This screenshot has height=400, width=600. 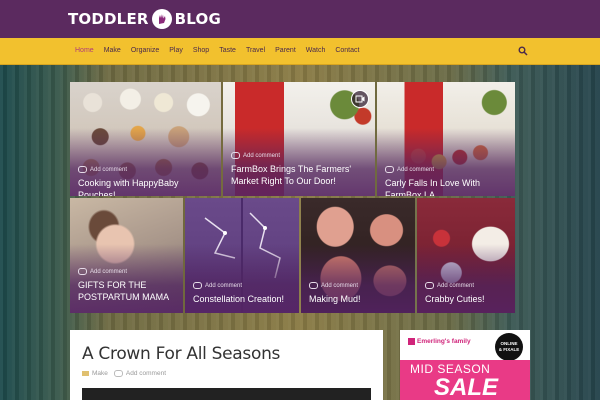 What do you see at coordinates (255, 51) in the screenshot?
I see `nav-item-travel: Travel` at bounding box center [255, 51].